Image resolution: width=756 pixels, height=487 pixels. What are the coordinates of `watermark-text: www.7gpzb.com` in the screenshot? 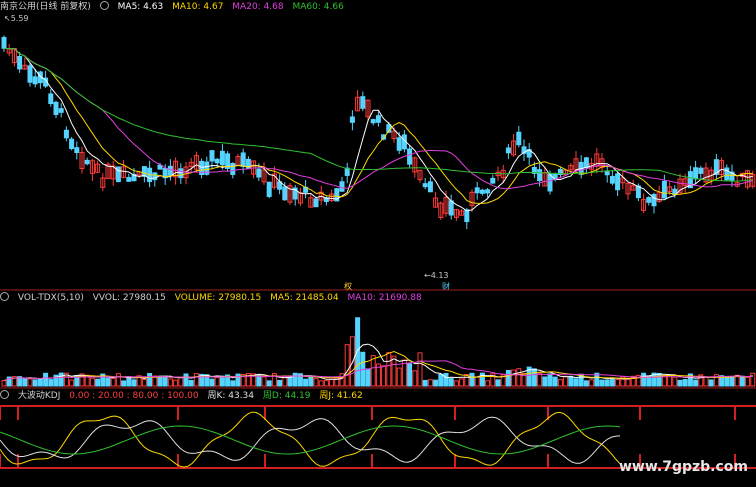 It's located at (683, 467).